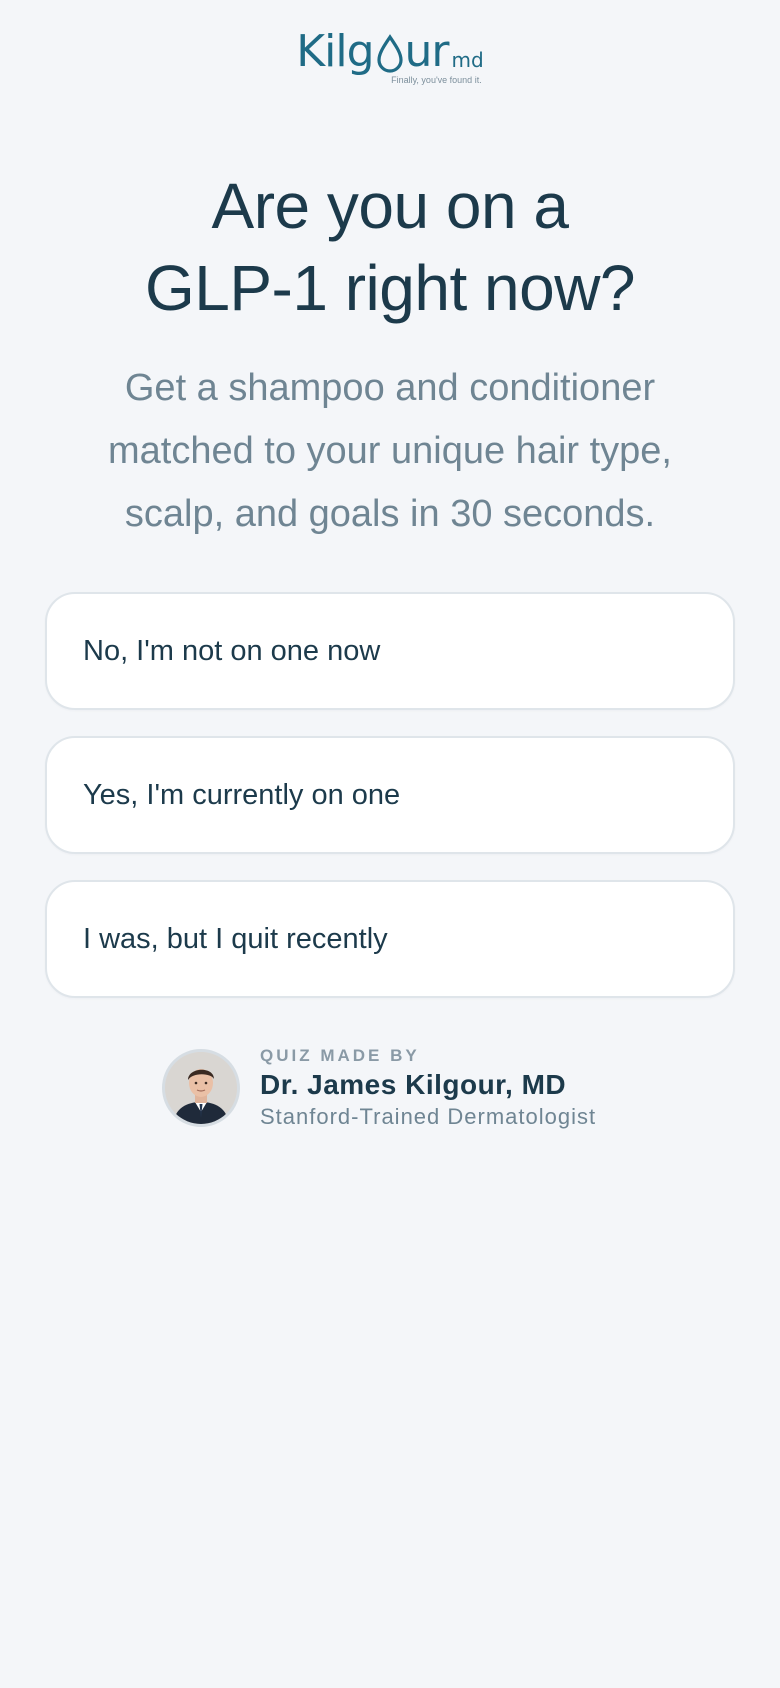  I want to click on author-title: Stanford-Trained Dermatologist, so click(428, 1116).